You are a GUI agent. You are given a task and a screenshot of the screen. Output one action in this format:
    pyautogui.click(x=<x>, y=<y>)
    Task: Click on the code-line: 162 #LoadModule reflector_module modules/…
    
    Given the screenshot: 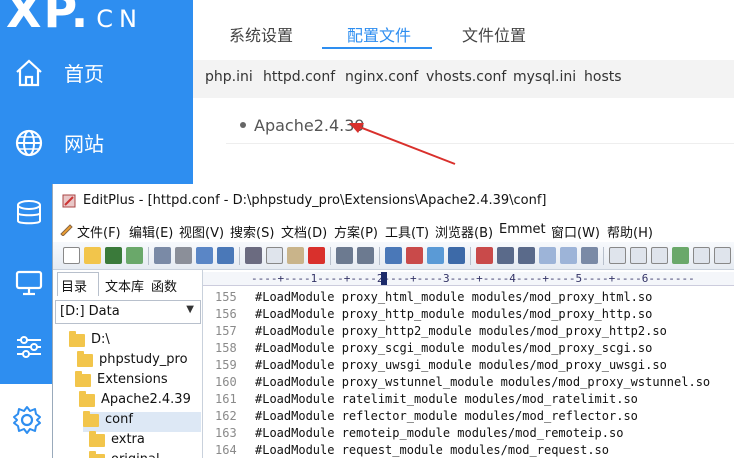 What is the action you would take?
    pyautogui.click(x=426, y=416)
    